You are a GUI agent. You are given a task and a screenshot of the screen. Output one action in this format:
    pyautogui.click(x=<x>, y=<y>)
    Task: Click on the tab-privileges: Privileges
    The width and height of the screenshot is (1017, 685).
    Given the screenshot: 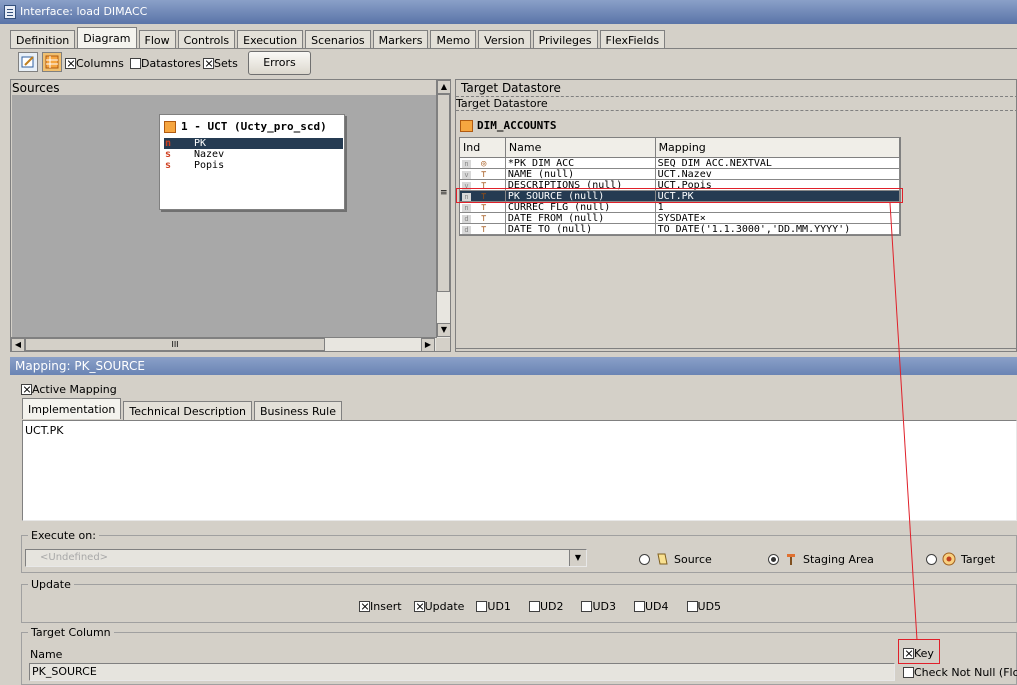 What is the action you would take?
    pyautogui.click(x=565, y=39)
    